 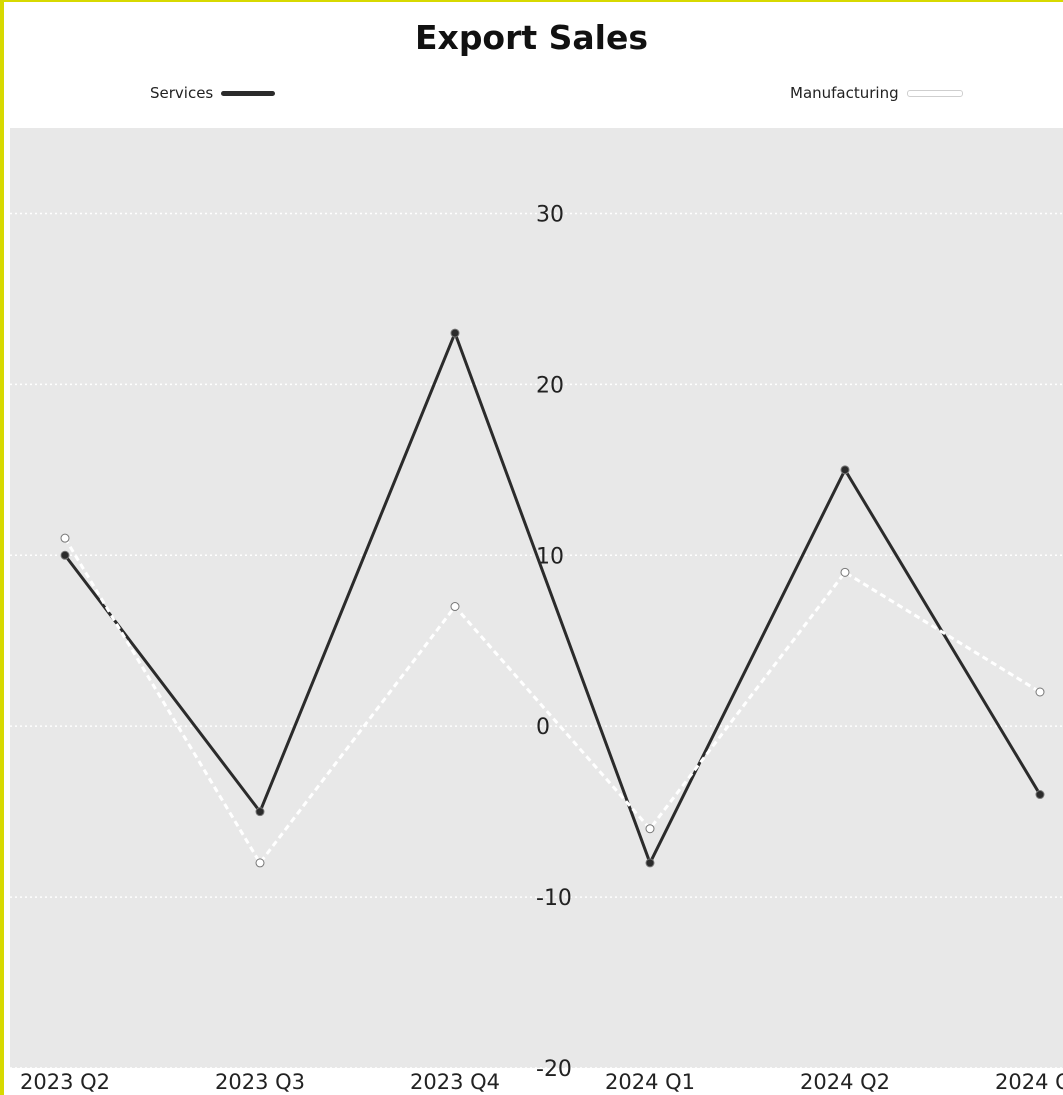 What do you see at coordinates (845, 1082) in the screenshot?
I see `x-tick-label: 2024 Q2` at bounding box center [845, 1082].